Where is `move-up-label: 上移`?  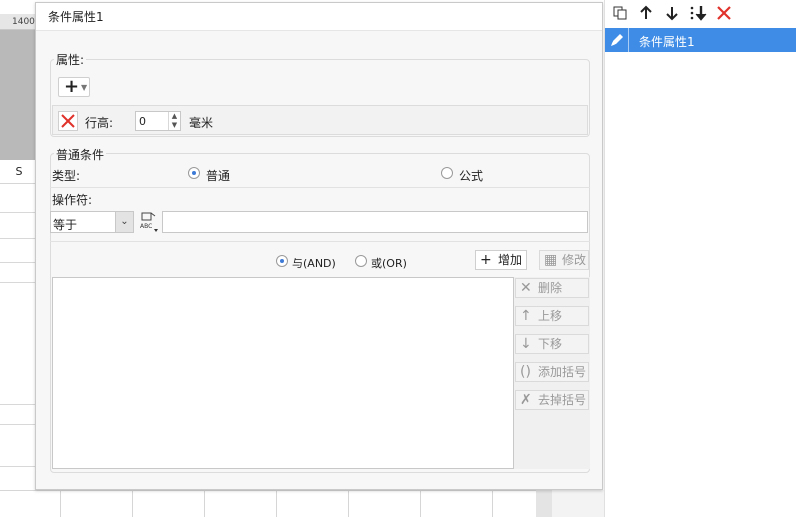 move-up-label: 上移 is located at coordinates (550, 316).